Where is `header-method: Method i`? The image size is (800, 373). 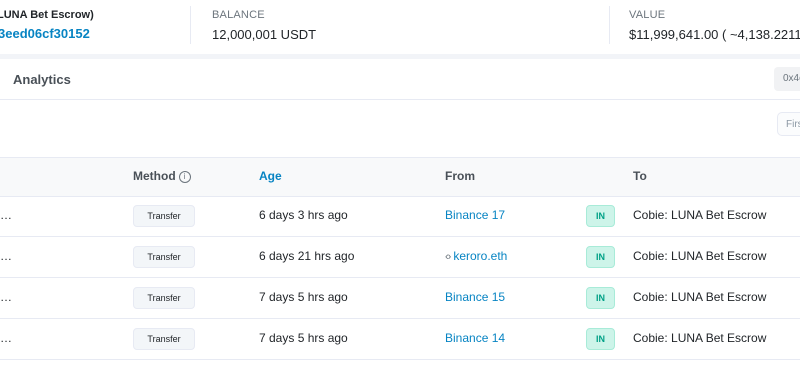
header-method: Method i is located at coordinates (162, 176).